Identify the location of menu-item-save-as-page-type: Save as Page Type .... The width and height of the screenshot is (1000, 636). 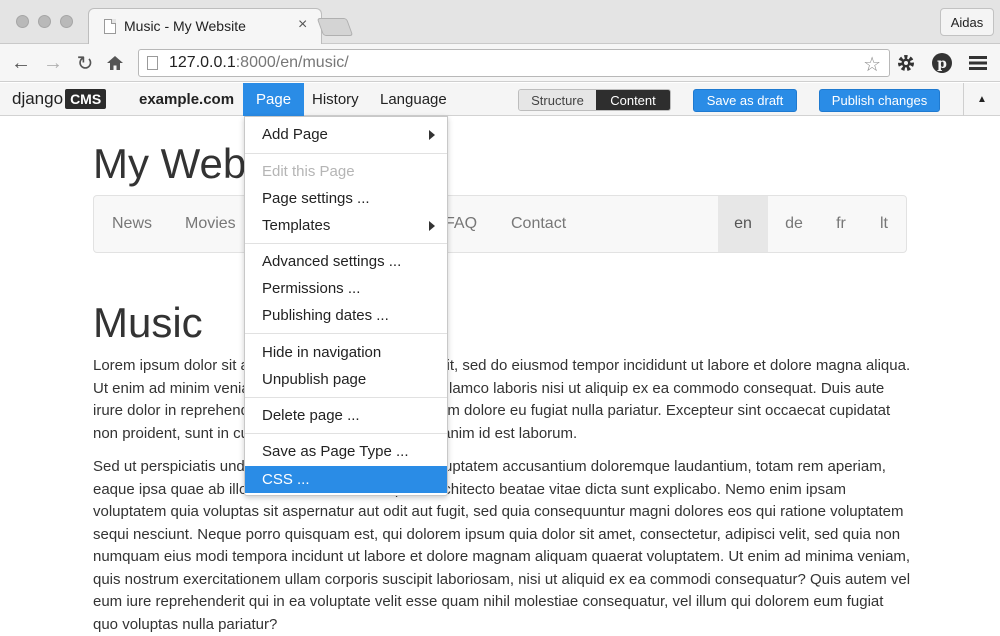
(346, 451).